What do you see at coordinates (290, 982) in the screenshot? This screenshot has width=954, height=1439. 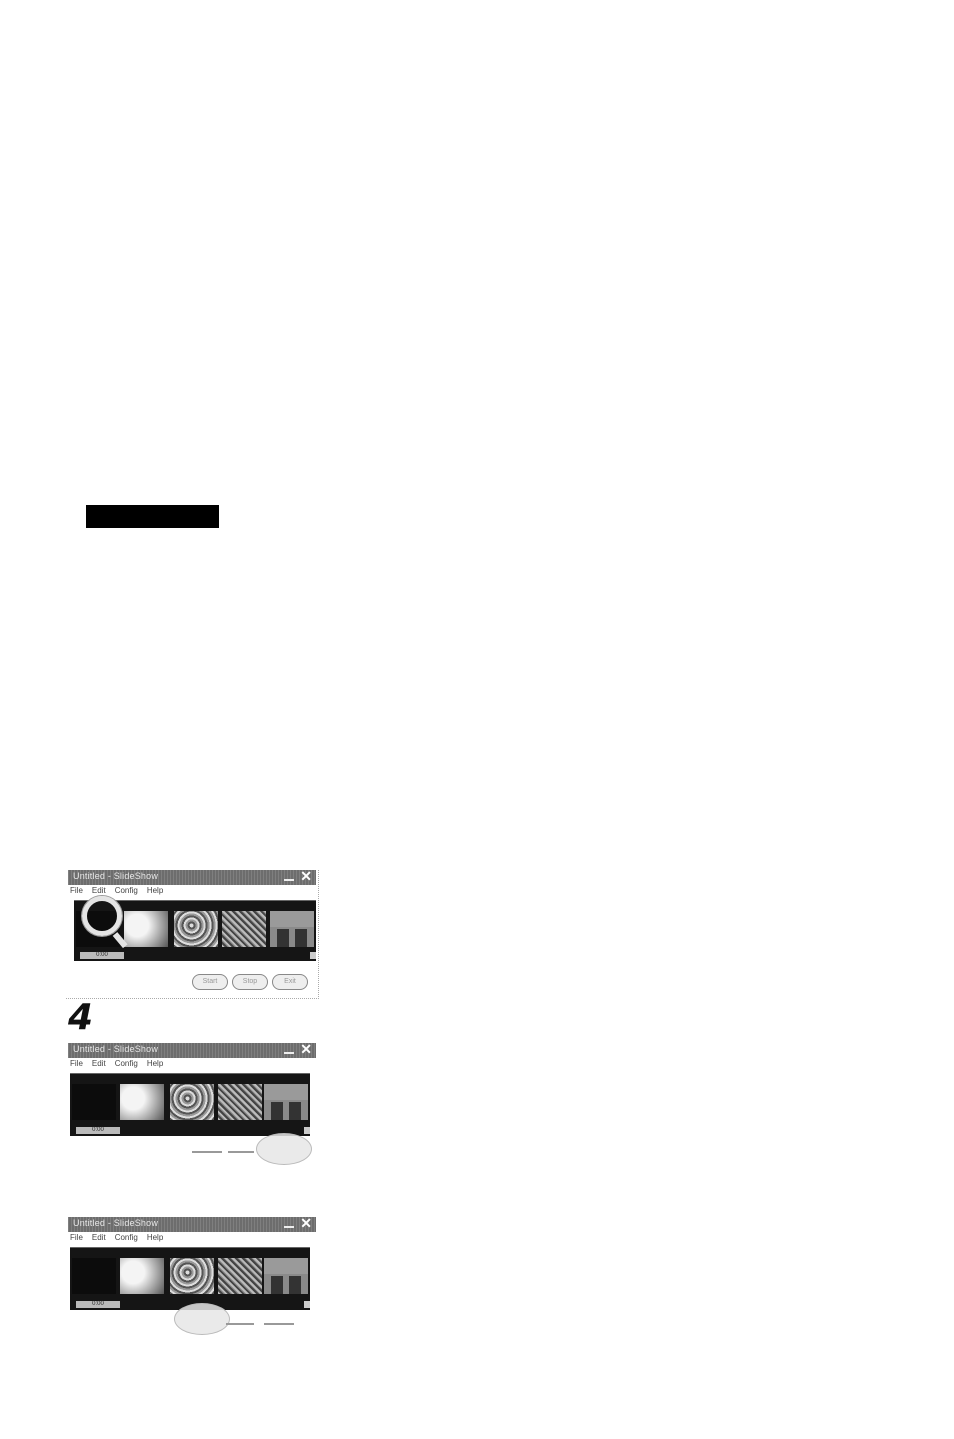 I see `exit-button: Exit` at bounding box center [290, 982].